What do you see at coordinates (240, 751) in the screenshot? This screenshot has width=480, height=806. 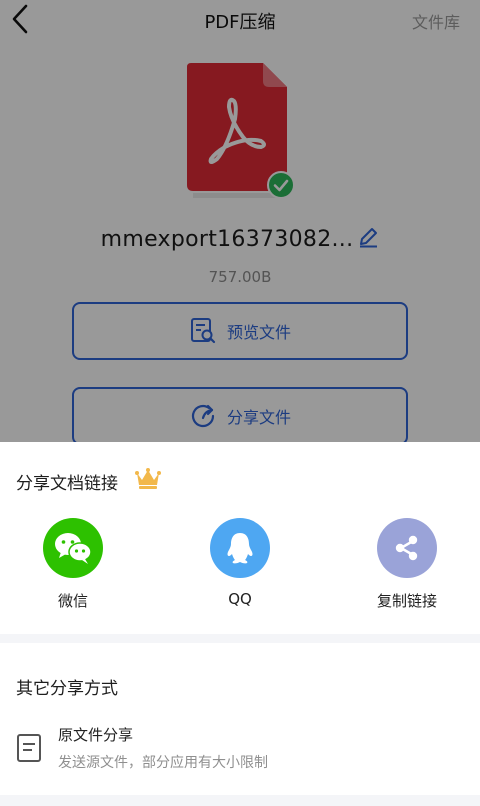 I see `original-file-share-option: 原文件分享 发送源文件，部分应用有大小限制` at bounding box center [240, 751].